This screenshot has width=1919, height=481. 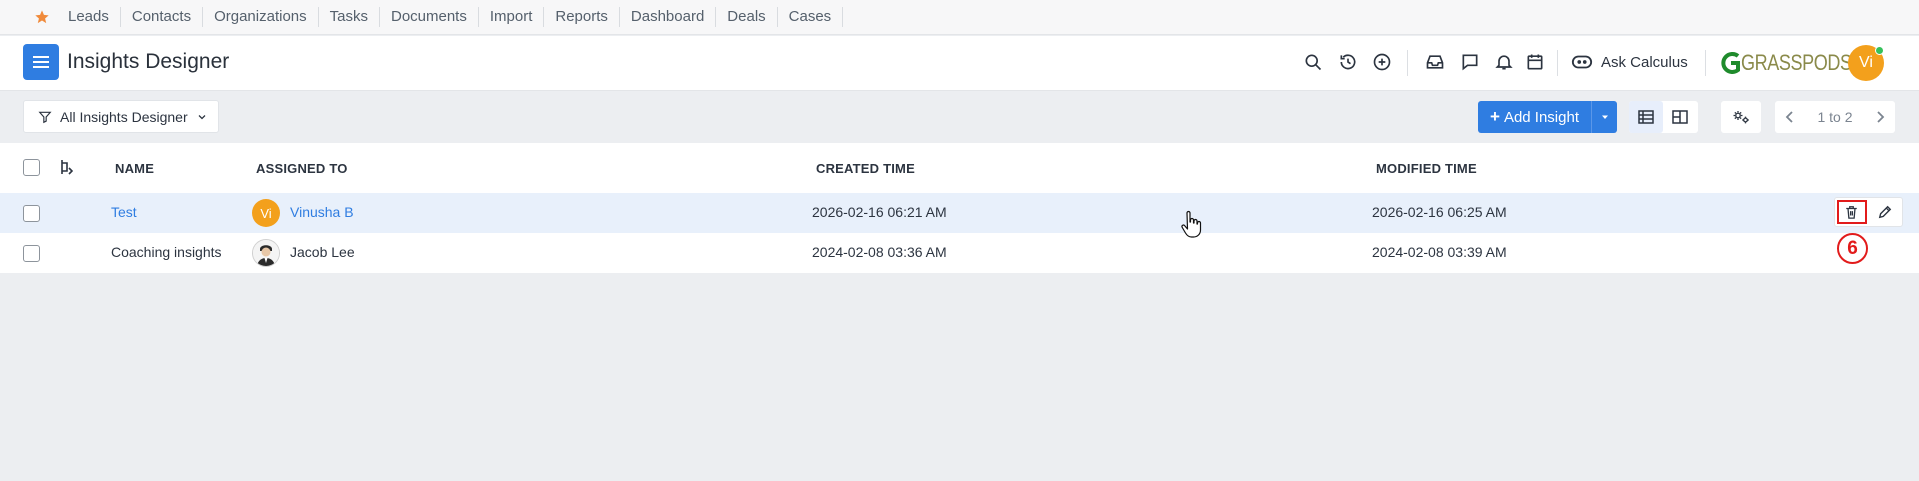 I want to click on view-toggle, so click(x=1663, y=117).